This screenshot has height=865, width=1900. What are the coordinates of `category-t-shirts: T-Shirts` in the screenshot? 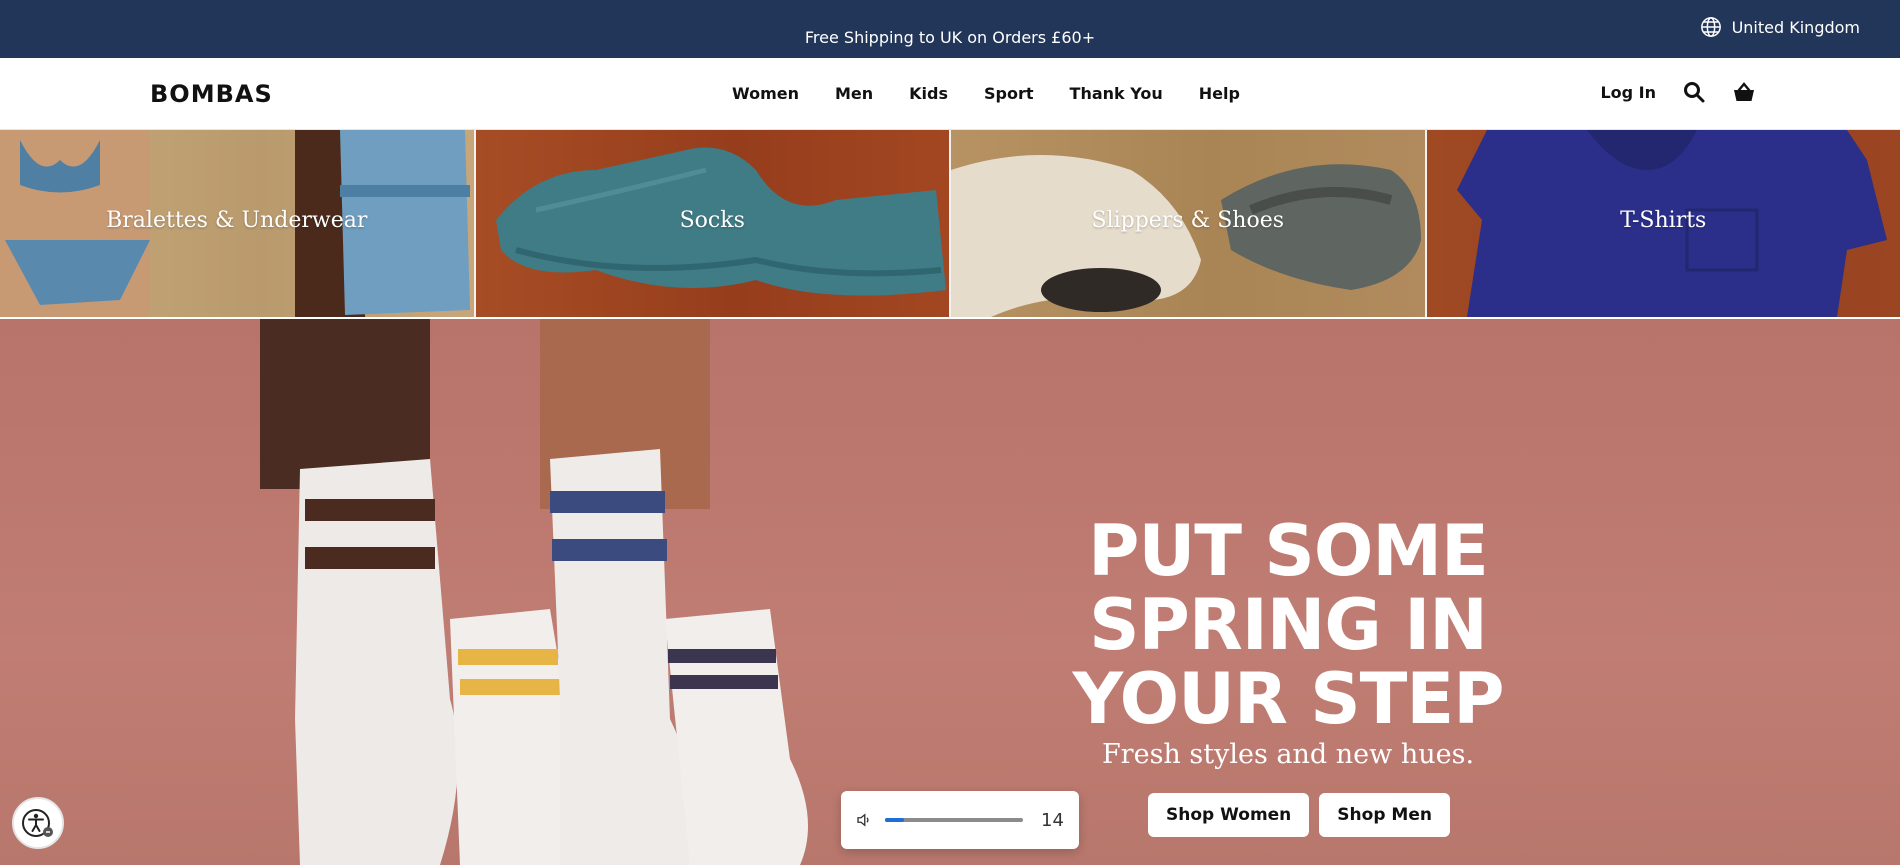 It's located at (1663, 223).